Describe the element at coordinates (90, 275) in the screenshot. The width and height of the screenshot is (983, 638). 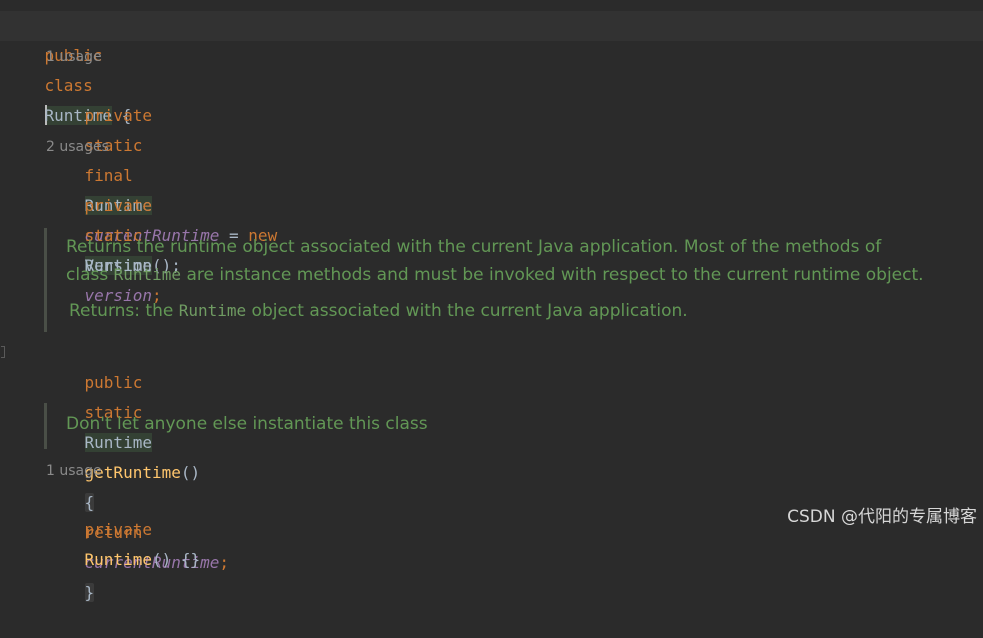
I see `javadoc-text: class` at that location.